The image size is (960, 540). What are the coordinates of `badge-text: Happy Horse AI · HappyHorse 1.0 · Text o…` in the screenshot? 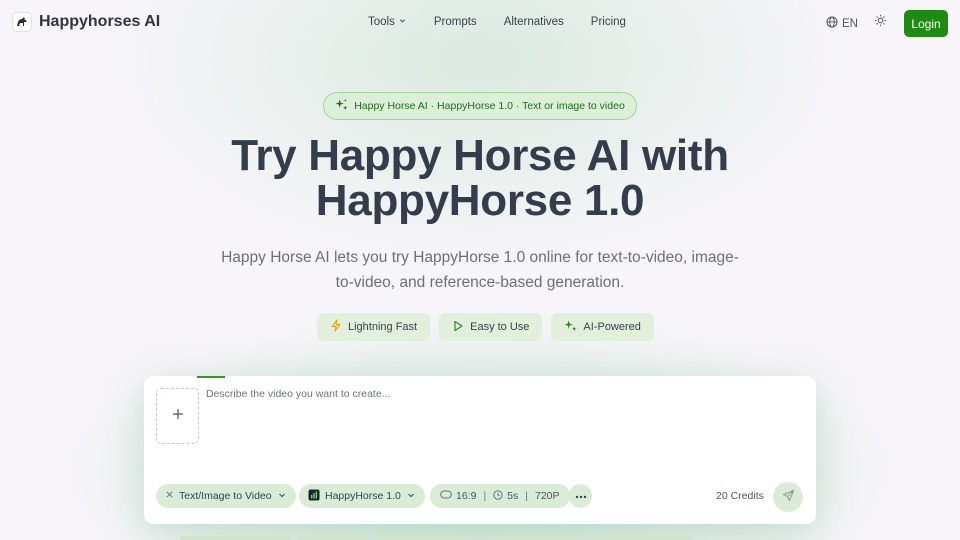 It's located at (489, 106).